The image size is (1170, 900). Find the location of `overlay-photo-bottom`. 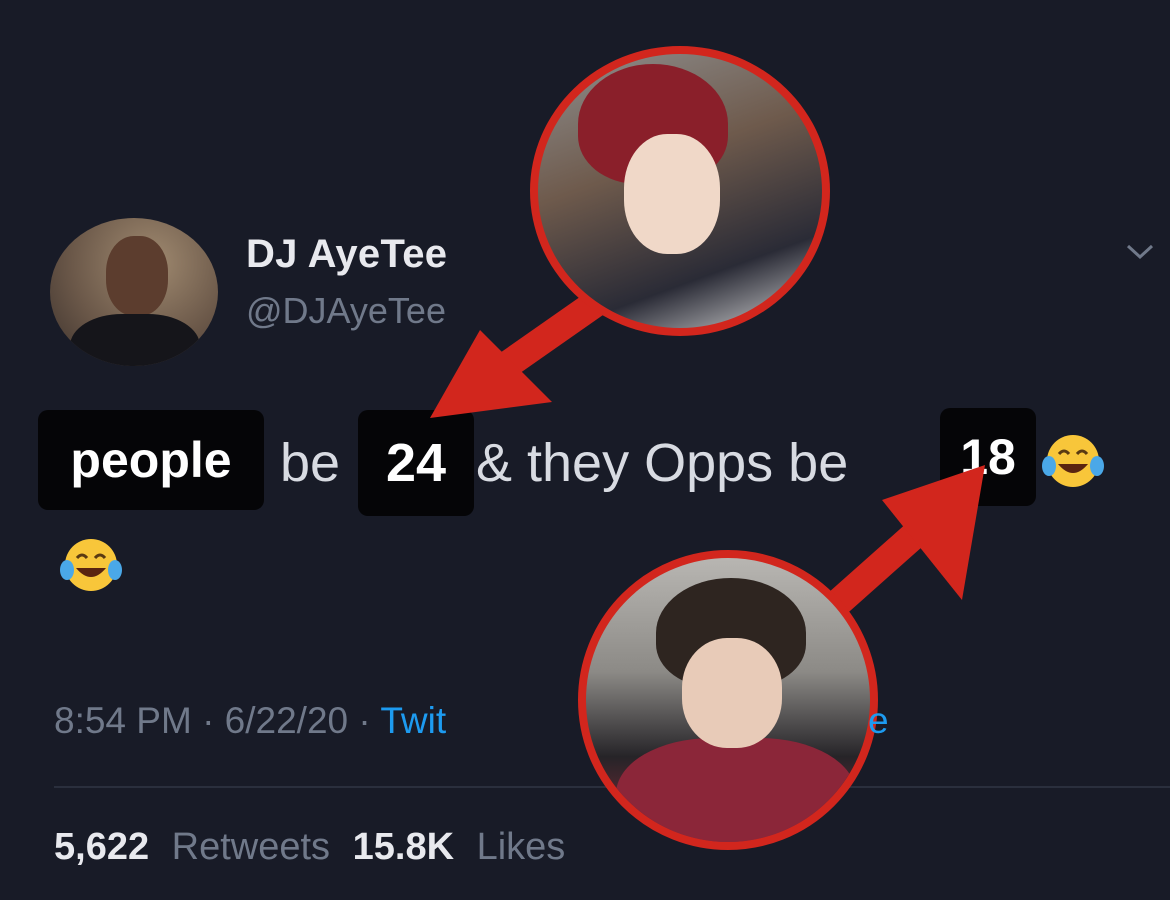

overlay-photo-bottom is located at coordinates (728, 700).